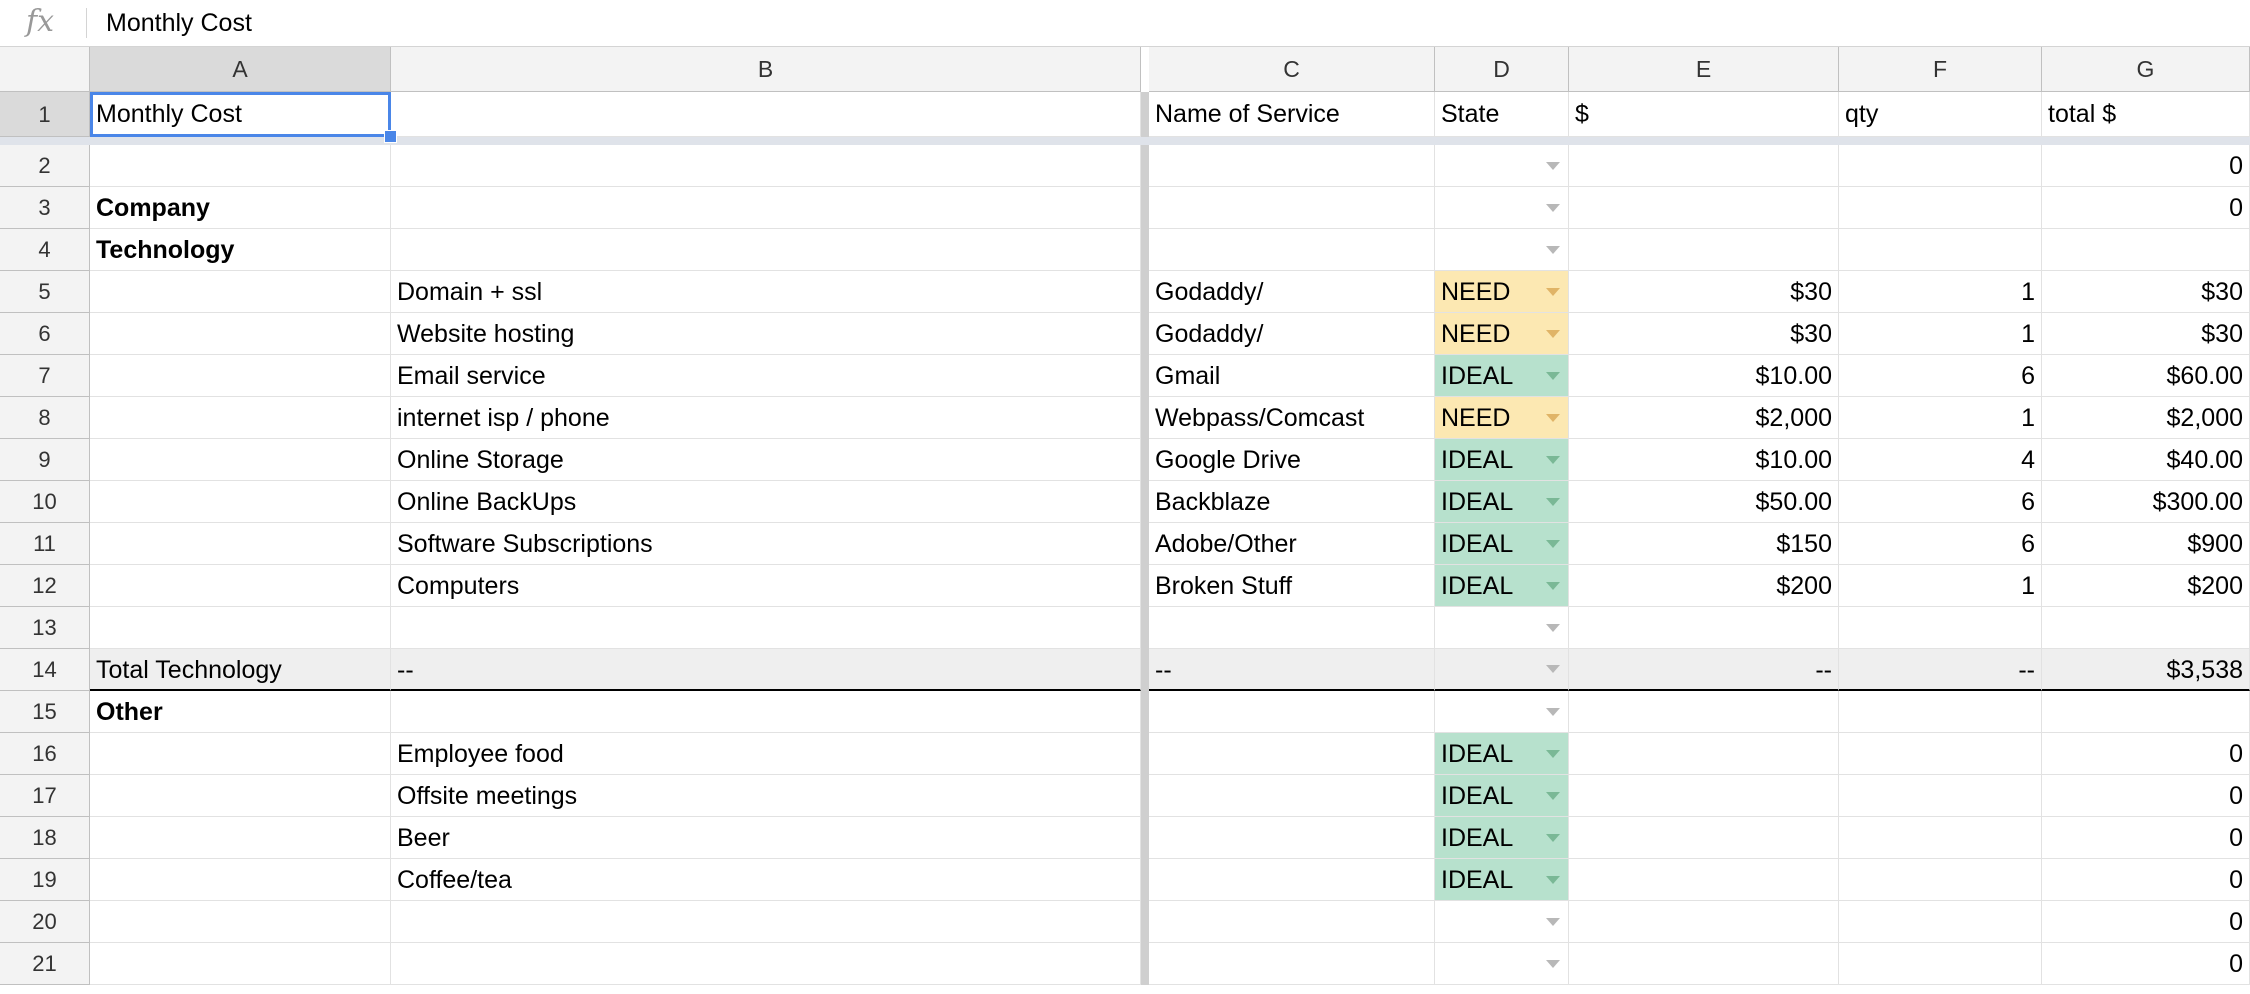 This screenshot has height=994, width=2250. What do you see at coordinates (240, 166) in the screenshot?
I see `cell-a2` at bounding box center [240, 166].